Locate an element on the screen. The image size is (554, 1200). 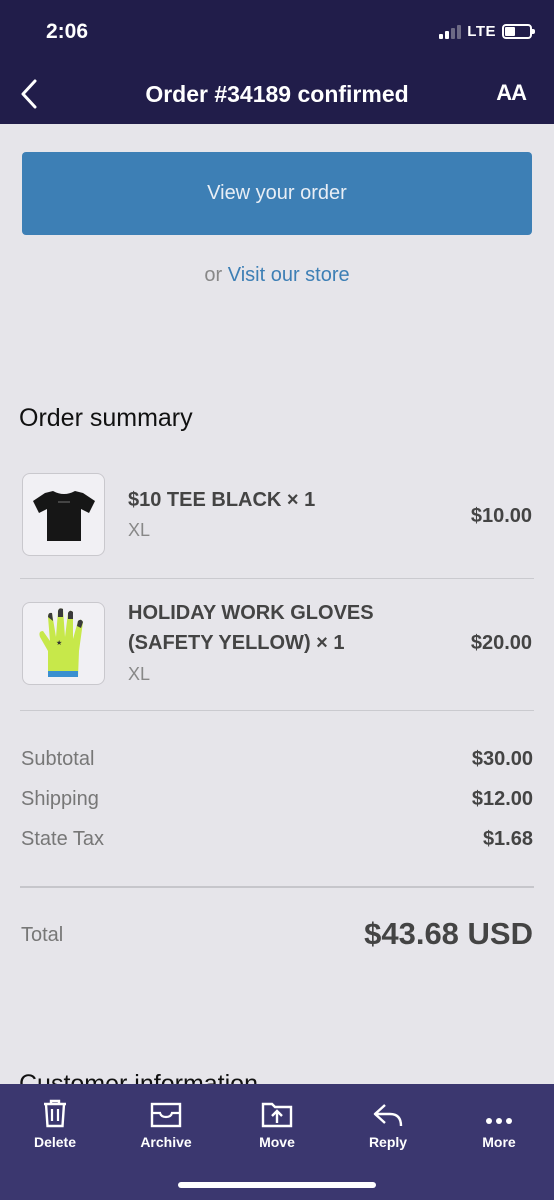
move-label: Move is located at coordinates (277, 1142).